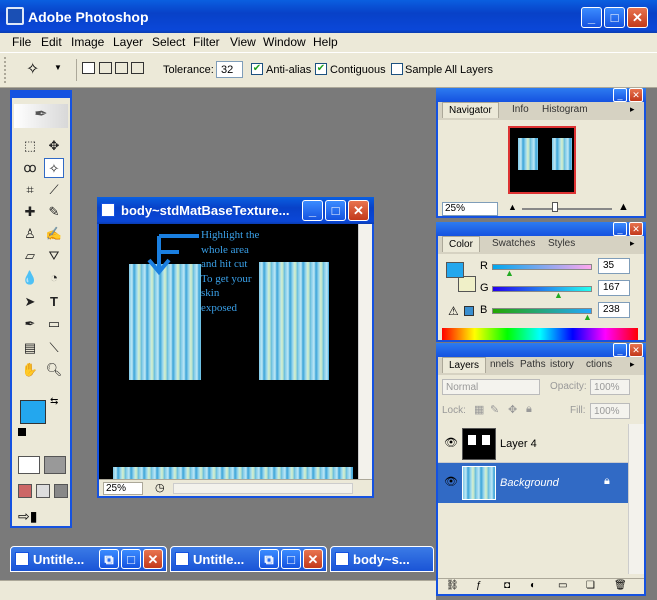  I want to click on notes-tool-icon: ▤, so click(30, 348).